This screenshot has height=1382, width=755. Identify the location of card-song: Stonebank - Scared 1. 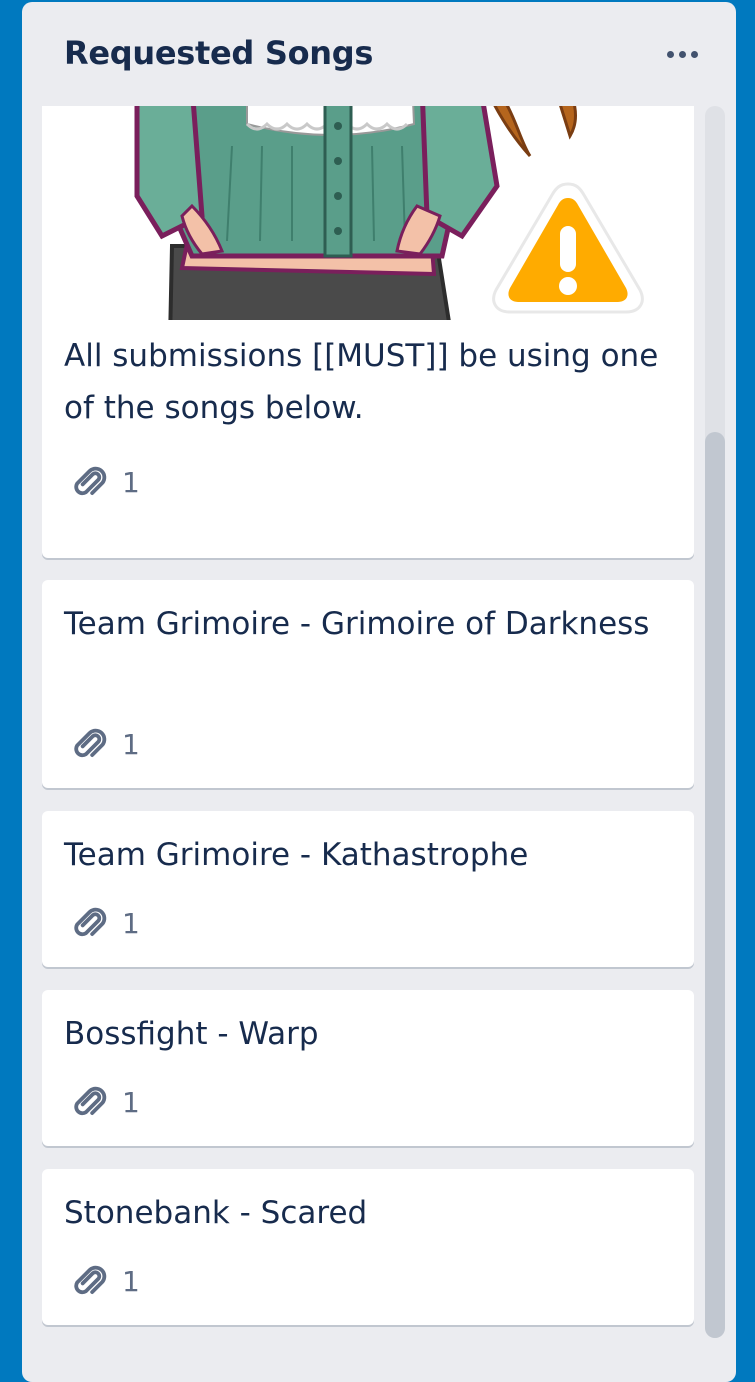
(368, 1247).